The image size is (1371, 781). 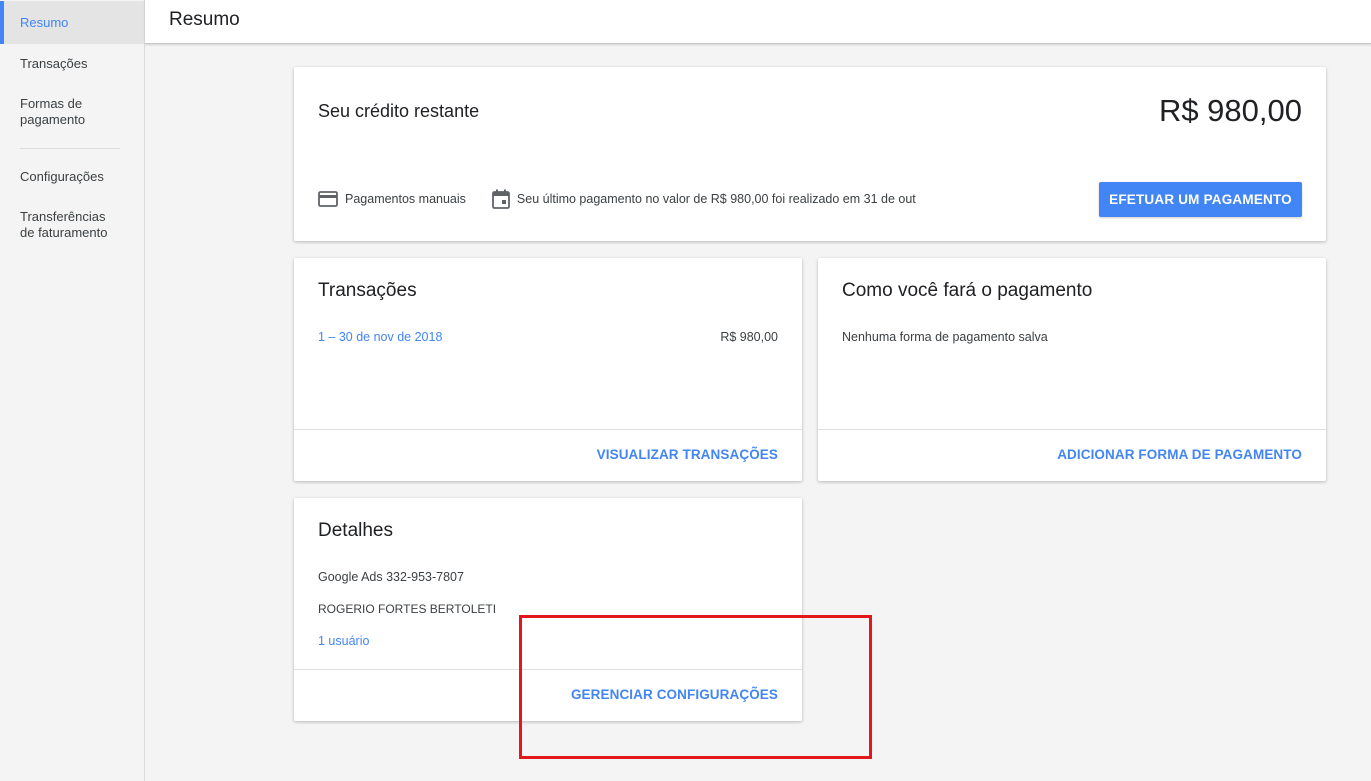 What do you see at coordinates (62, 176) in the screenshot?
I see `sidebar-item-label: Configurações` at bounding box center [62, 176].